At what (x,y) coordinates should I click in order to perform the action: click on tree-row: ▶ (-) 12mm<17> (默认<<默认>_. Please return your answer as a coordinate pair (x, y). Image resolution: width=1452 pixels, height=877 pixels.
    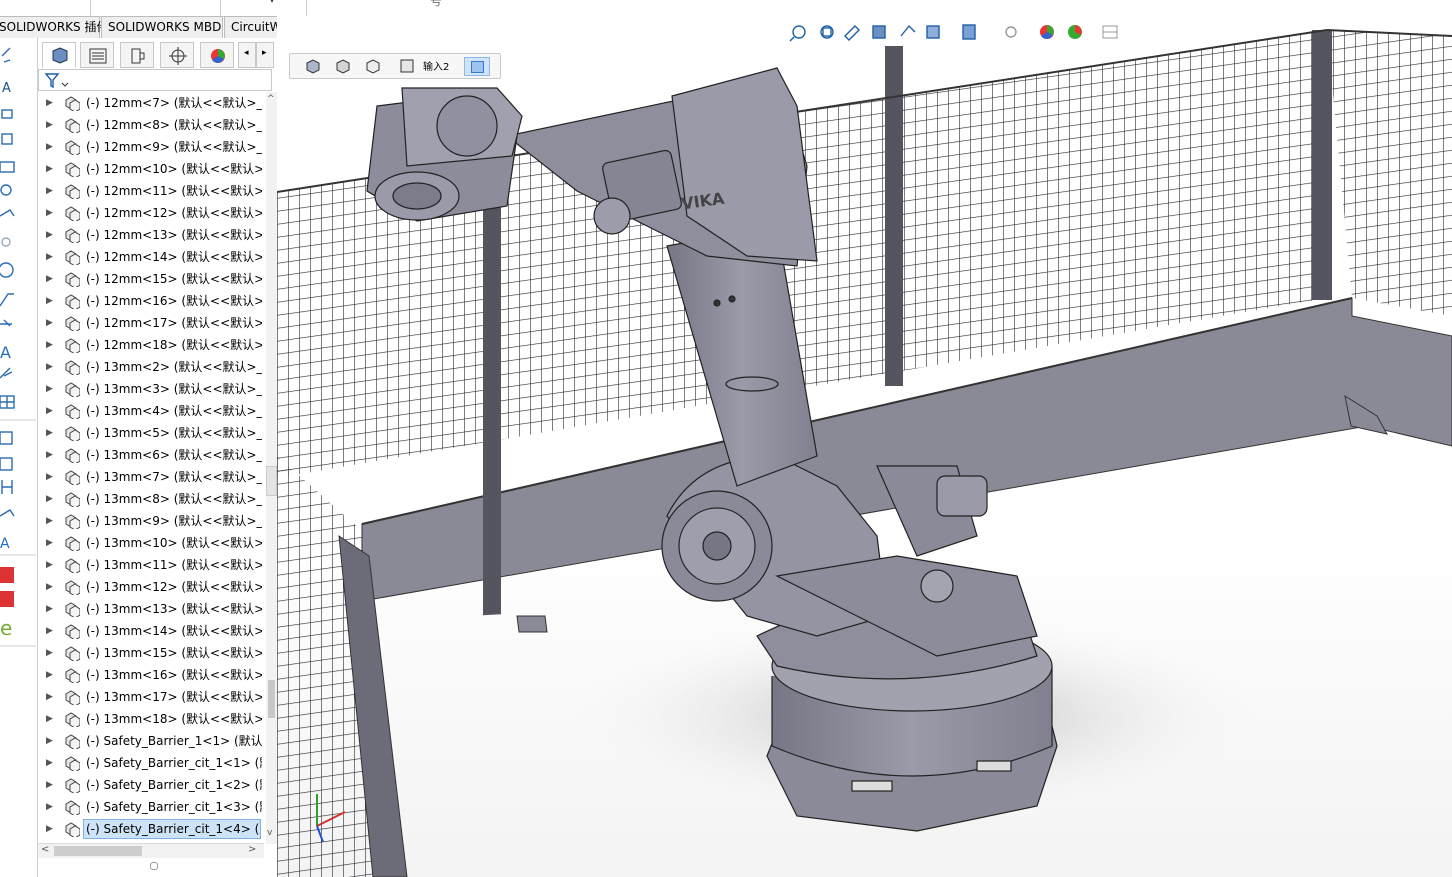
    Looking at the image, I should click on (152, 323).